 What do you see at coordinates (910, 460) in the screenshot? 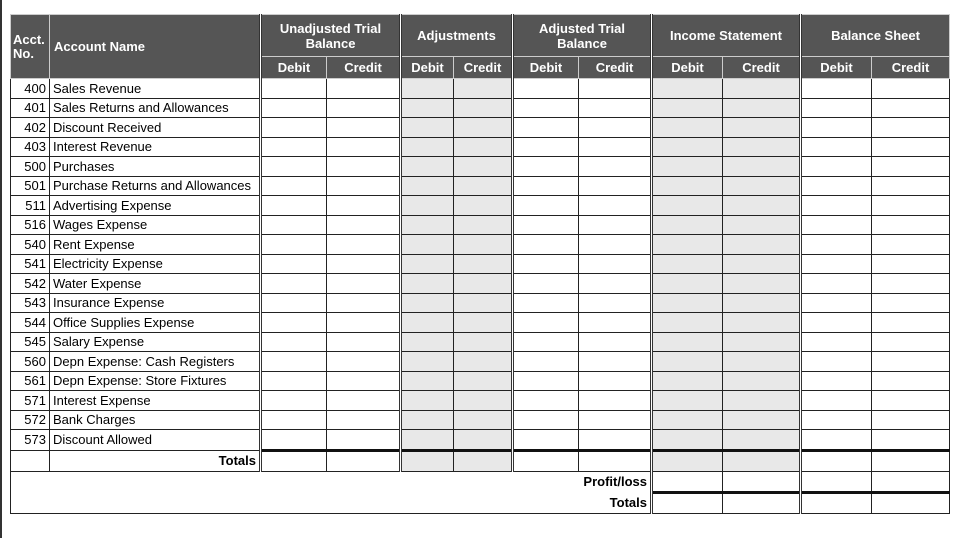
I see `totals-balance-credit-cell` at bounding box center [910, 460].